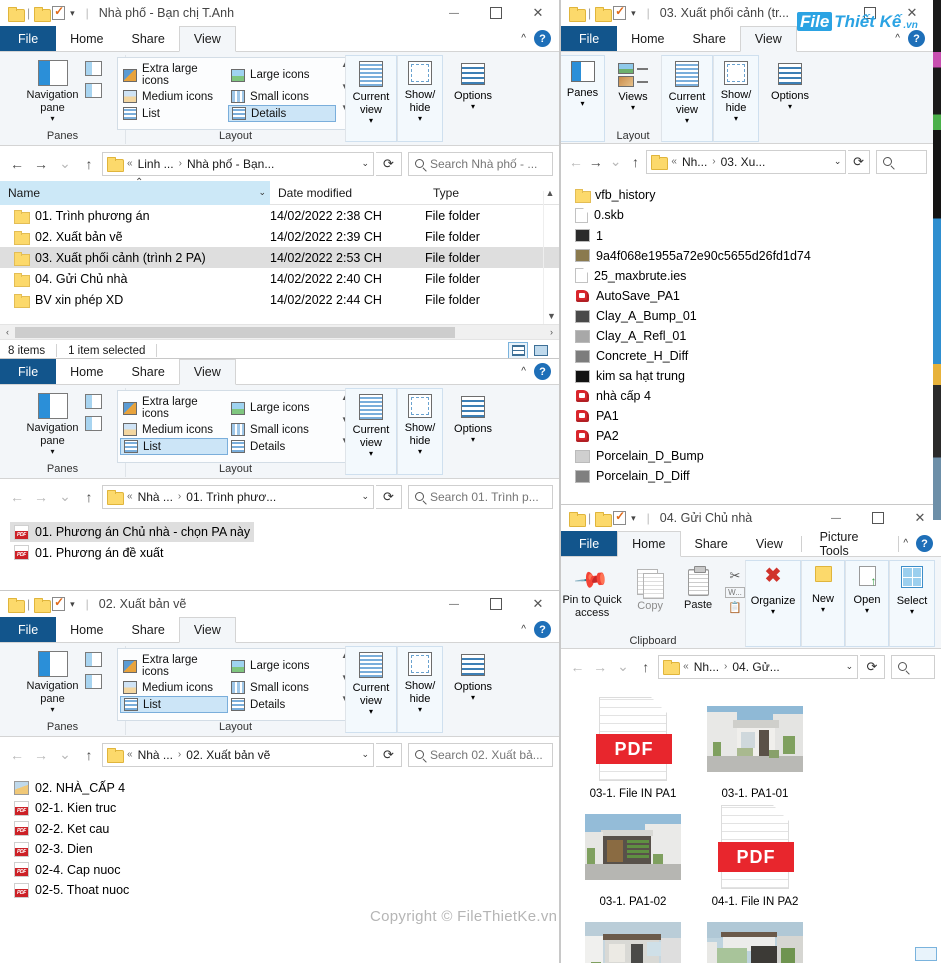 The height and width of the screenshot is (963, 941). I want to click on ribbon-group-current-view: Current view ▾, so click(371, 98).